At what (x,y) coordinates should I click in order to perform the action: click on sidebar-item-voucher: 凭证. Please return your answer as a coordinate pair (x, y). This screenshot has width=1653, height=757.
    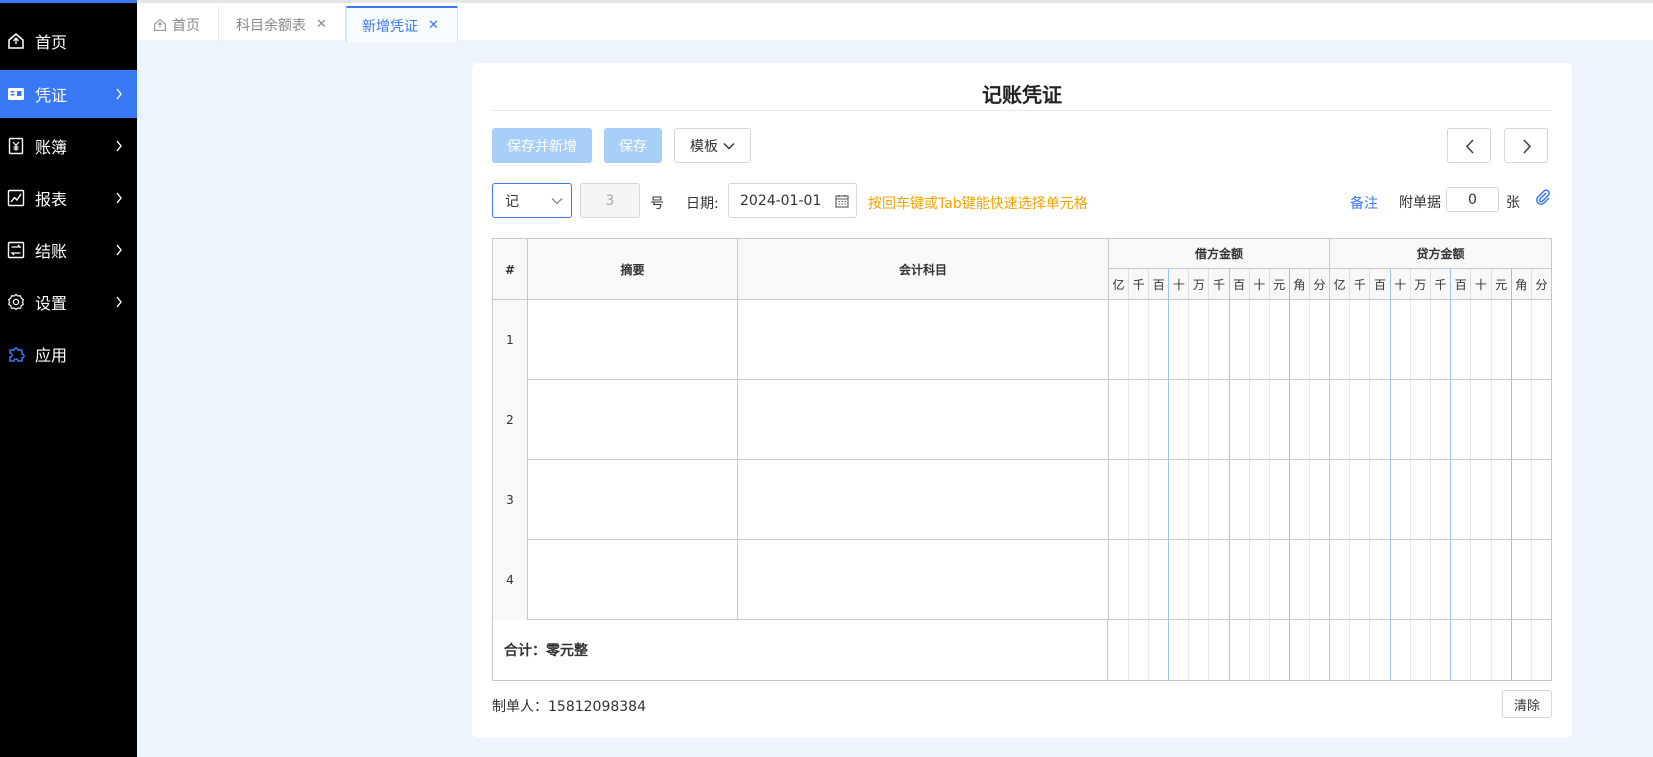
    Looking at the image, I should click on (68, 94).